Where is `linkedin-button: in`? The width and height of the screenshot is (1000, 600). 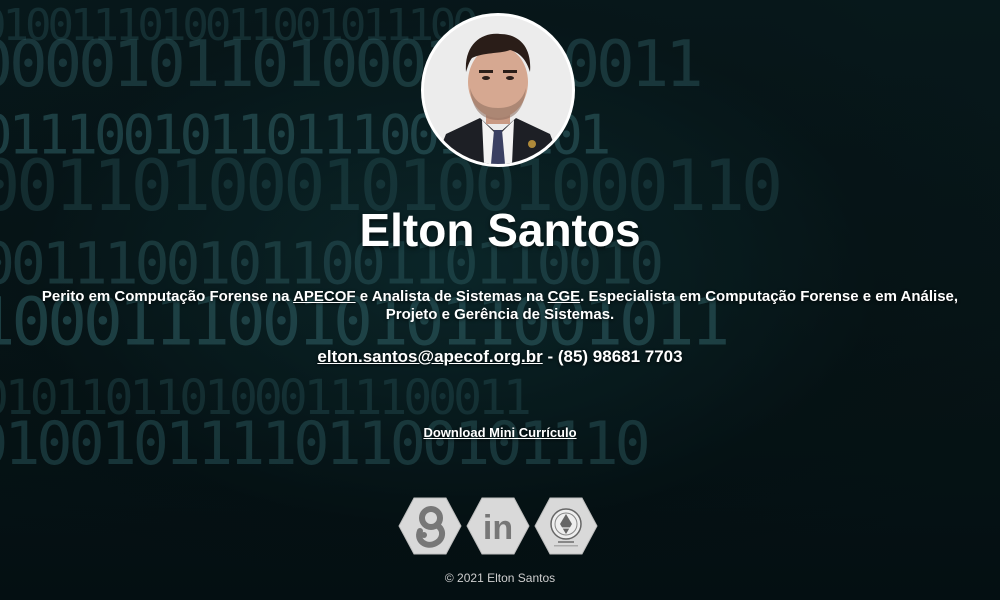
linkedin-button: in is located at coordinates (498, 526).